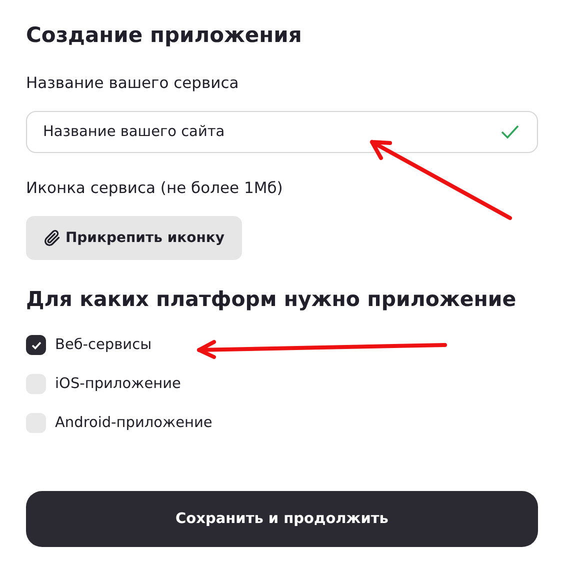 The height and width of the screenshot is (568, 564). What do you see at coordinates (164, 35) in the screenshot?
I see `page-title: Создание приложения` at bounding box center [164, 35].